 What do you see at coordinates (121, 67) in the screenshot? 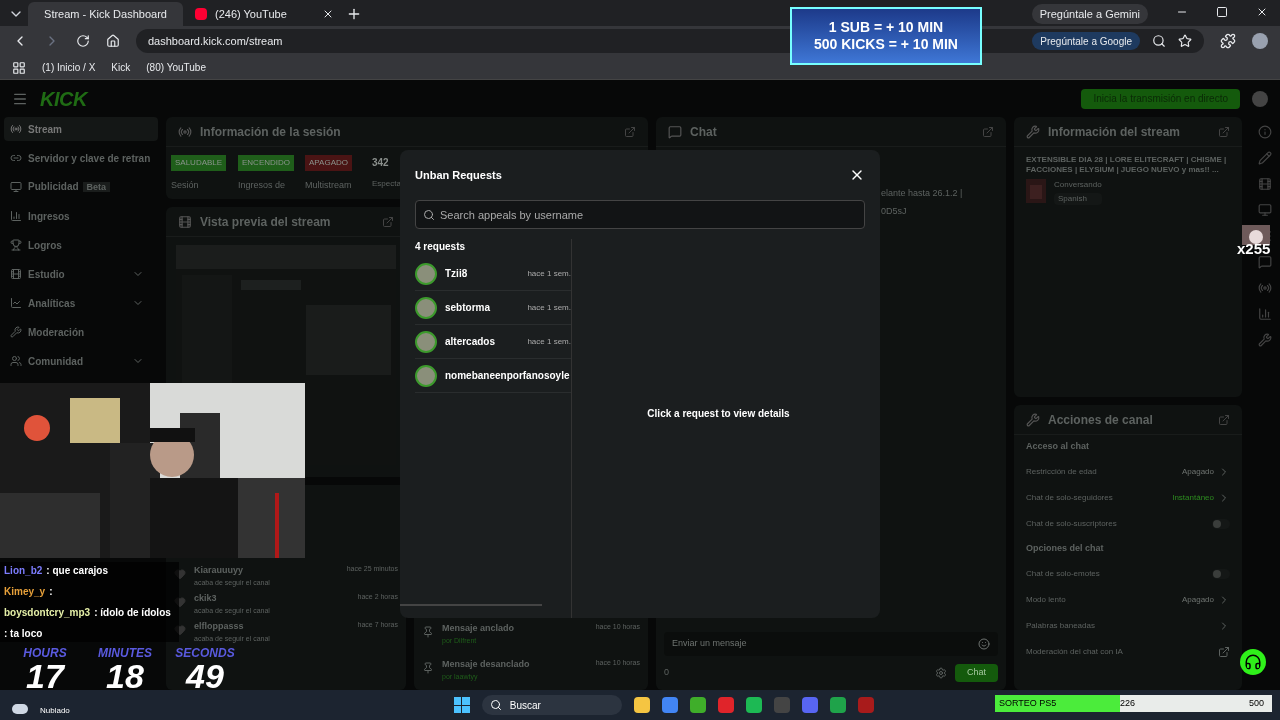
I see `bookmark: Kick` at bounding box center [121, 67].